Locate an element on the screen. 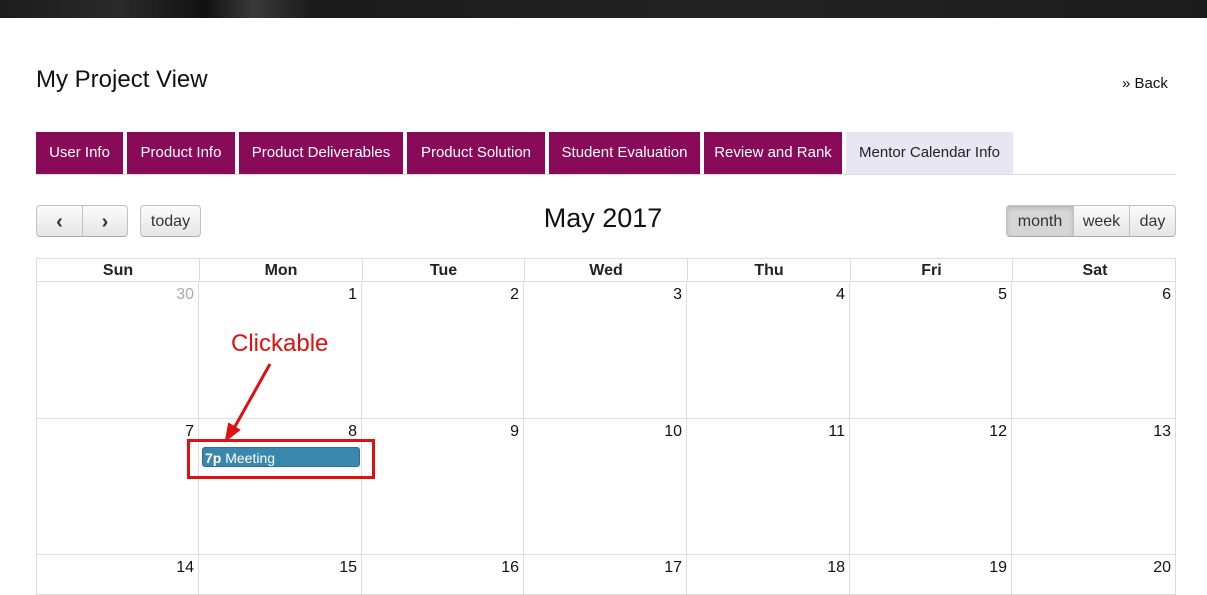  day-cell: 12 is located at coordinates (931, 487).